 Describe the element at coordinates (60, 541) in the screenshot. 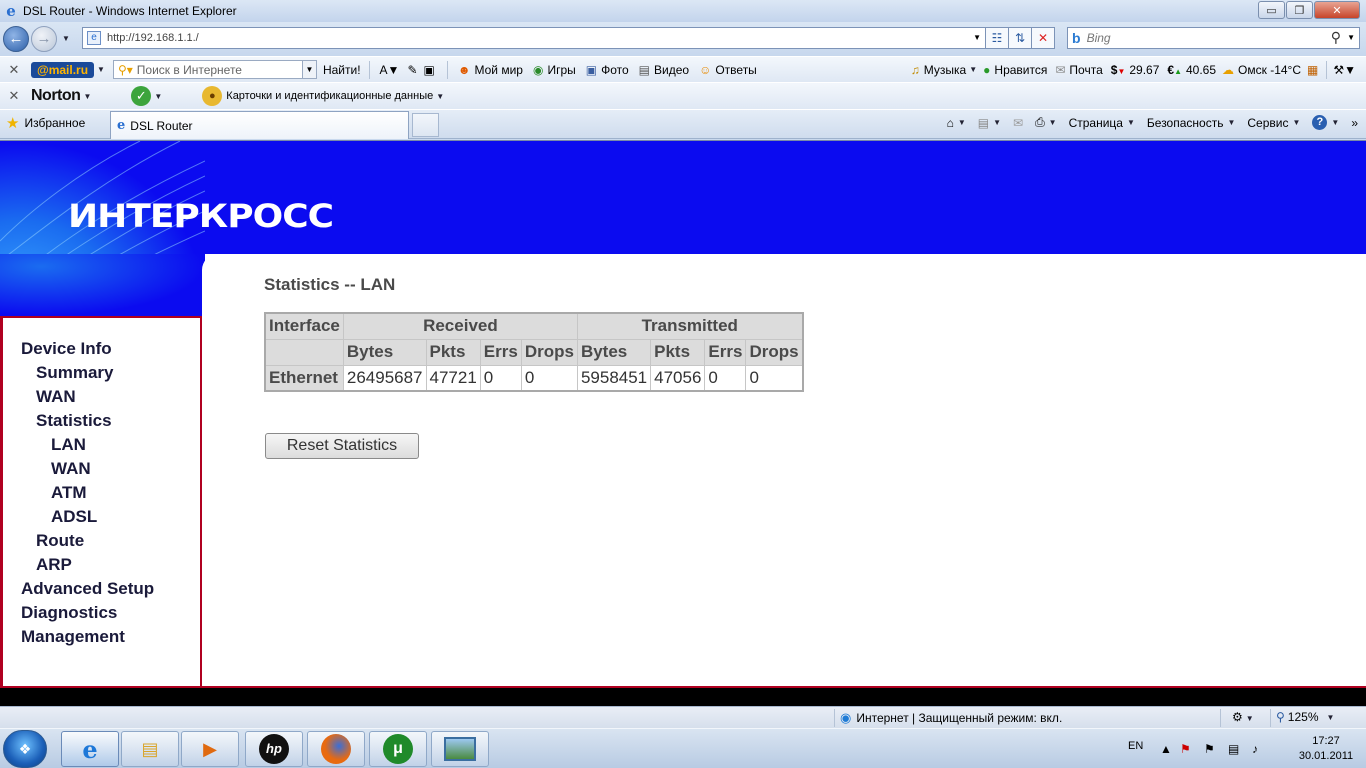

I see `nav-route: Route` at that location.